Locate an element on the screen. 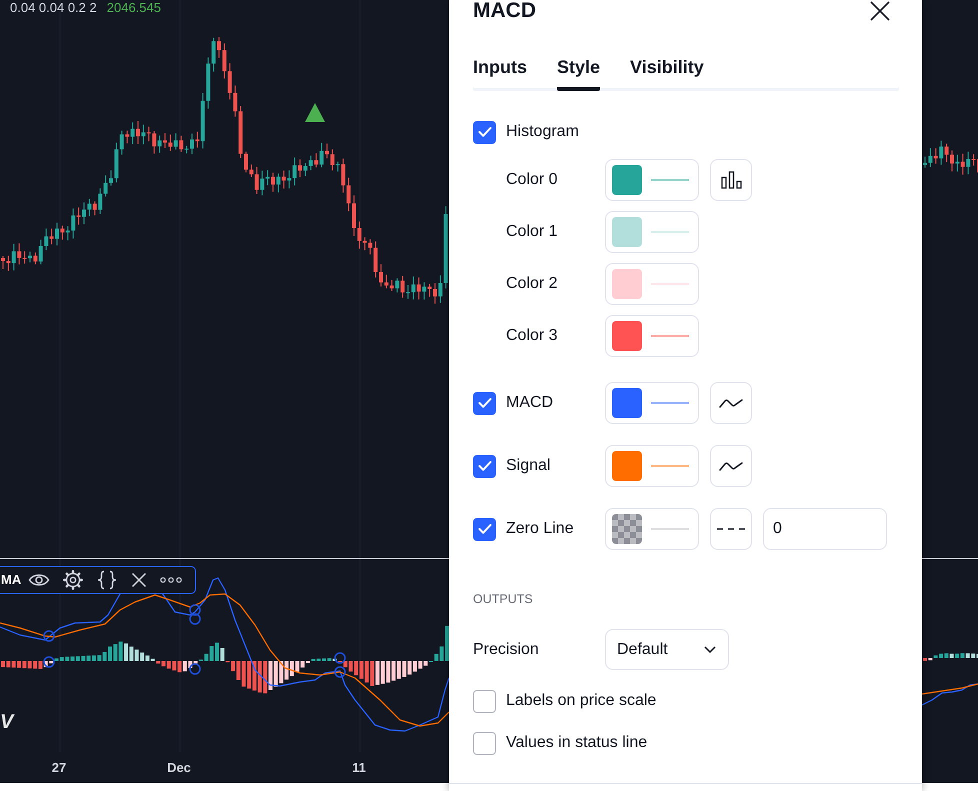 The width and height of the screenshot is (978, 791). more-icon is located at coordinates (171, 580).